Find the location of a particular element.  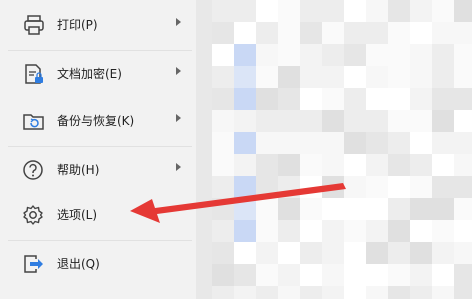

menu-item-label: 退出(Q) is located at coordinates (78, 264).